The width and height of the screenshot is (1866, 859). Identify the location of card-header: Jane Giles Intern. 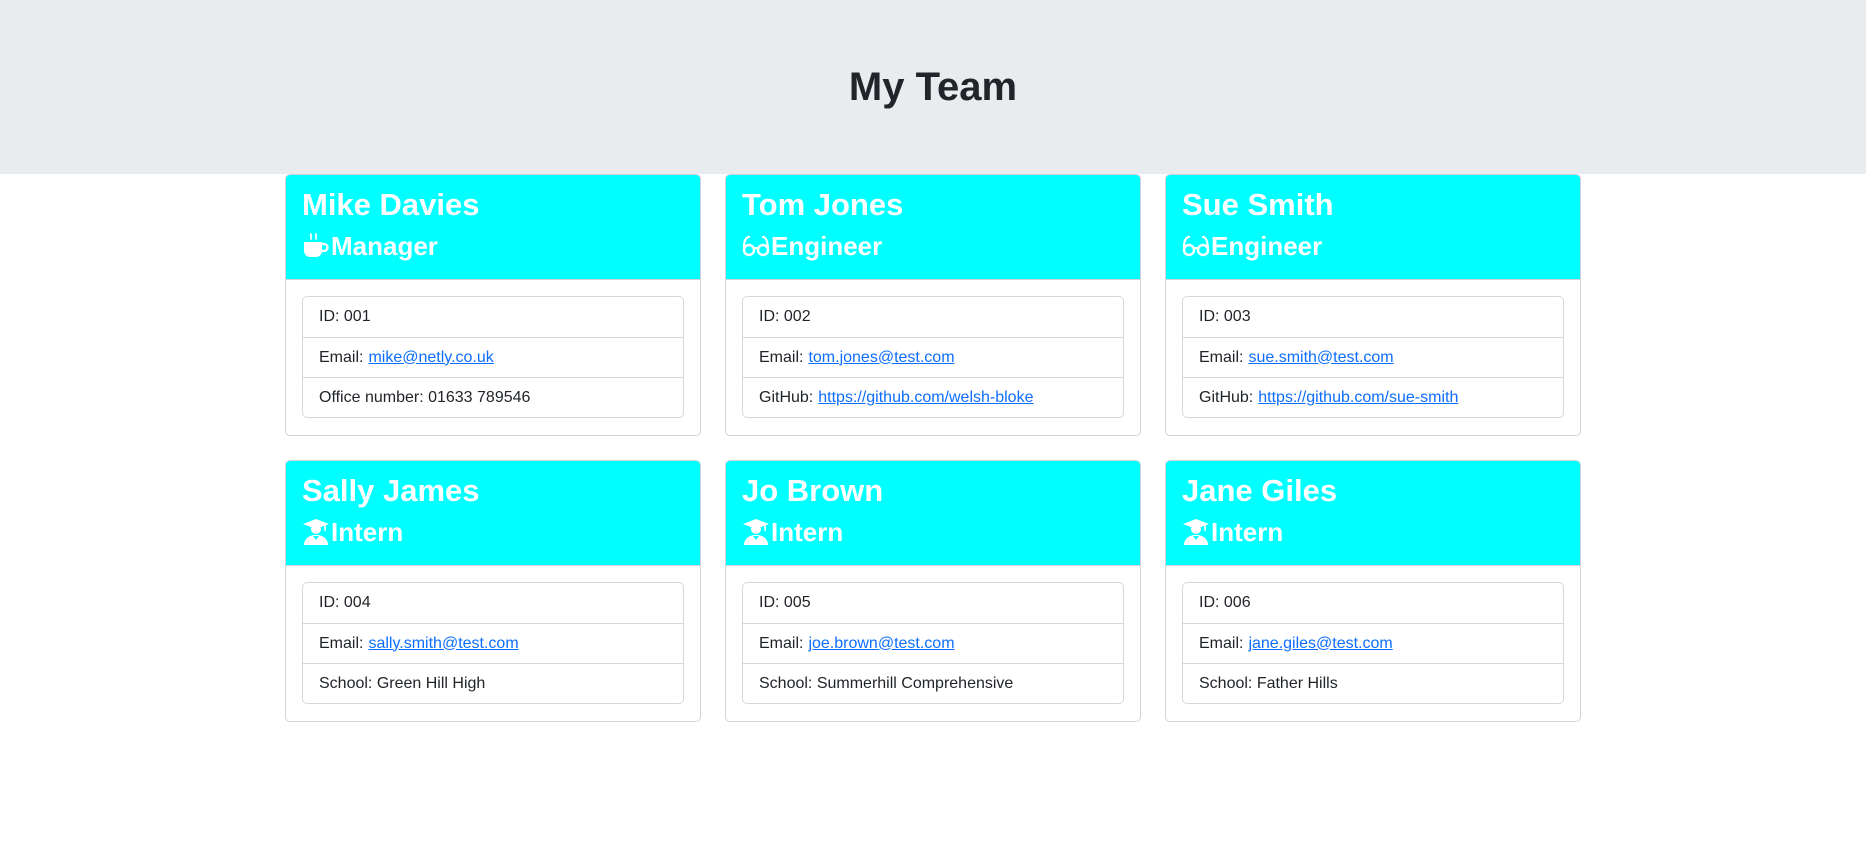
(1373, 513).